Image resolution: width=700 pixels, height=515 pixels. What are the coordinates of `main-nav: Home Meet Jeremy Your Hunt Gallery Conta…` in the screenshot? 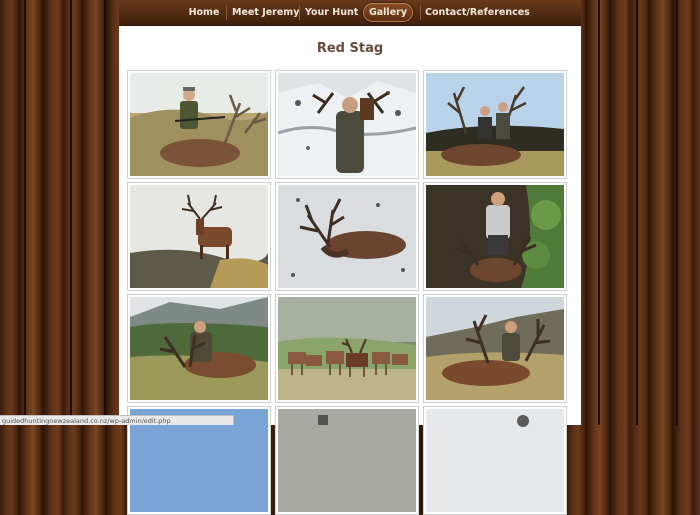 It's located at (350, 13).